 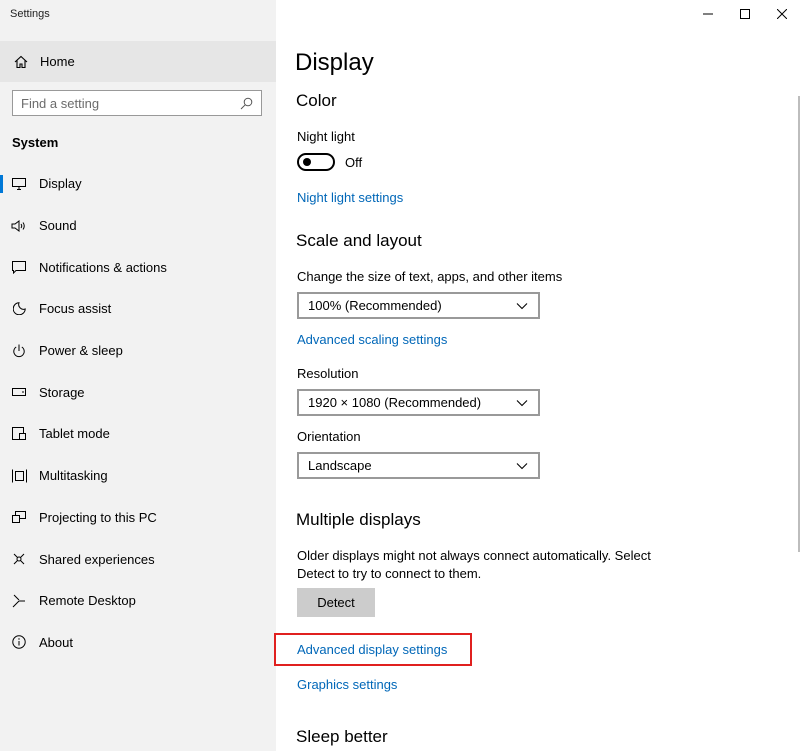 What do you see at coordinates (19, 309) in the screenshot?
I see `moon-icon` at bounding box center [19, 309].